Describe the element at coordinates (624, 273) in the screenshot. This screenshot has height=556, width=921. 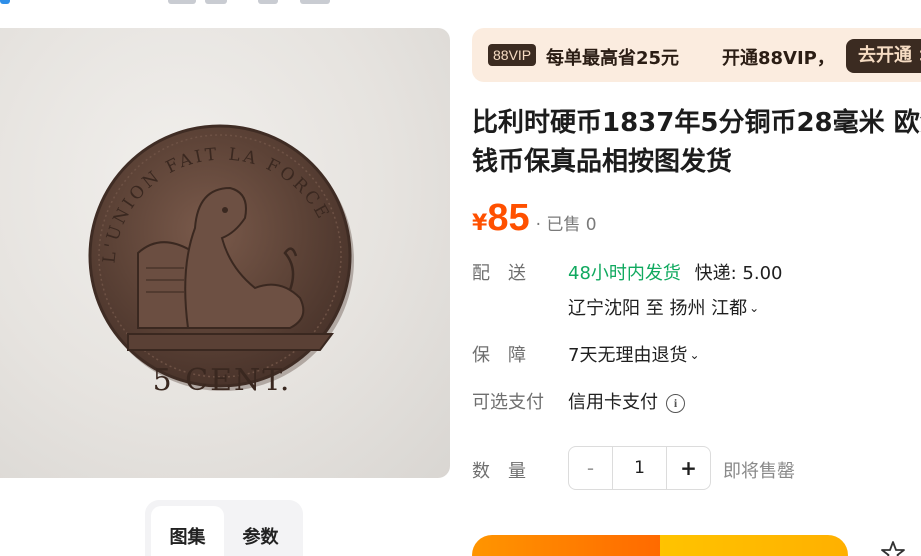
I see `ship-time: 48小时内发货` at that location.